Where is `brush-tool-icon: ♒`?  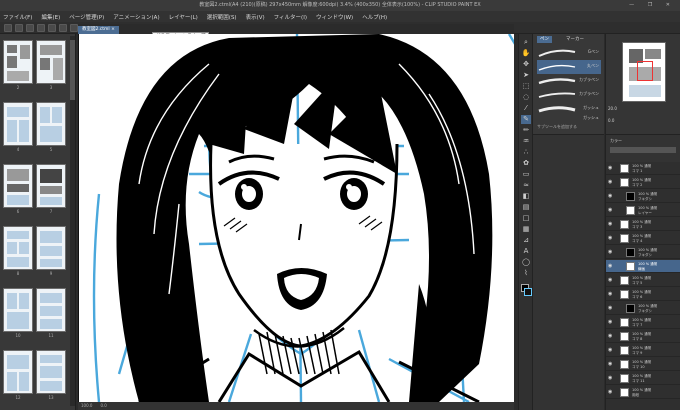 brush-tool-icon: ♒ is located at coordinates (526, 141).